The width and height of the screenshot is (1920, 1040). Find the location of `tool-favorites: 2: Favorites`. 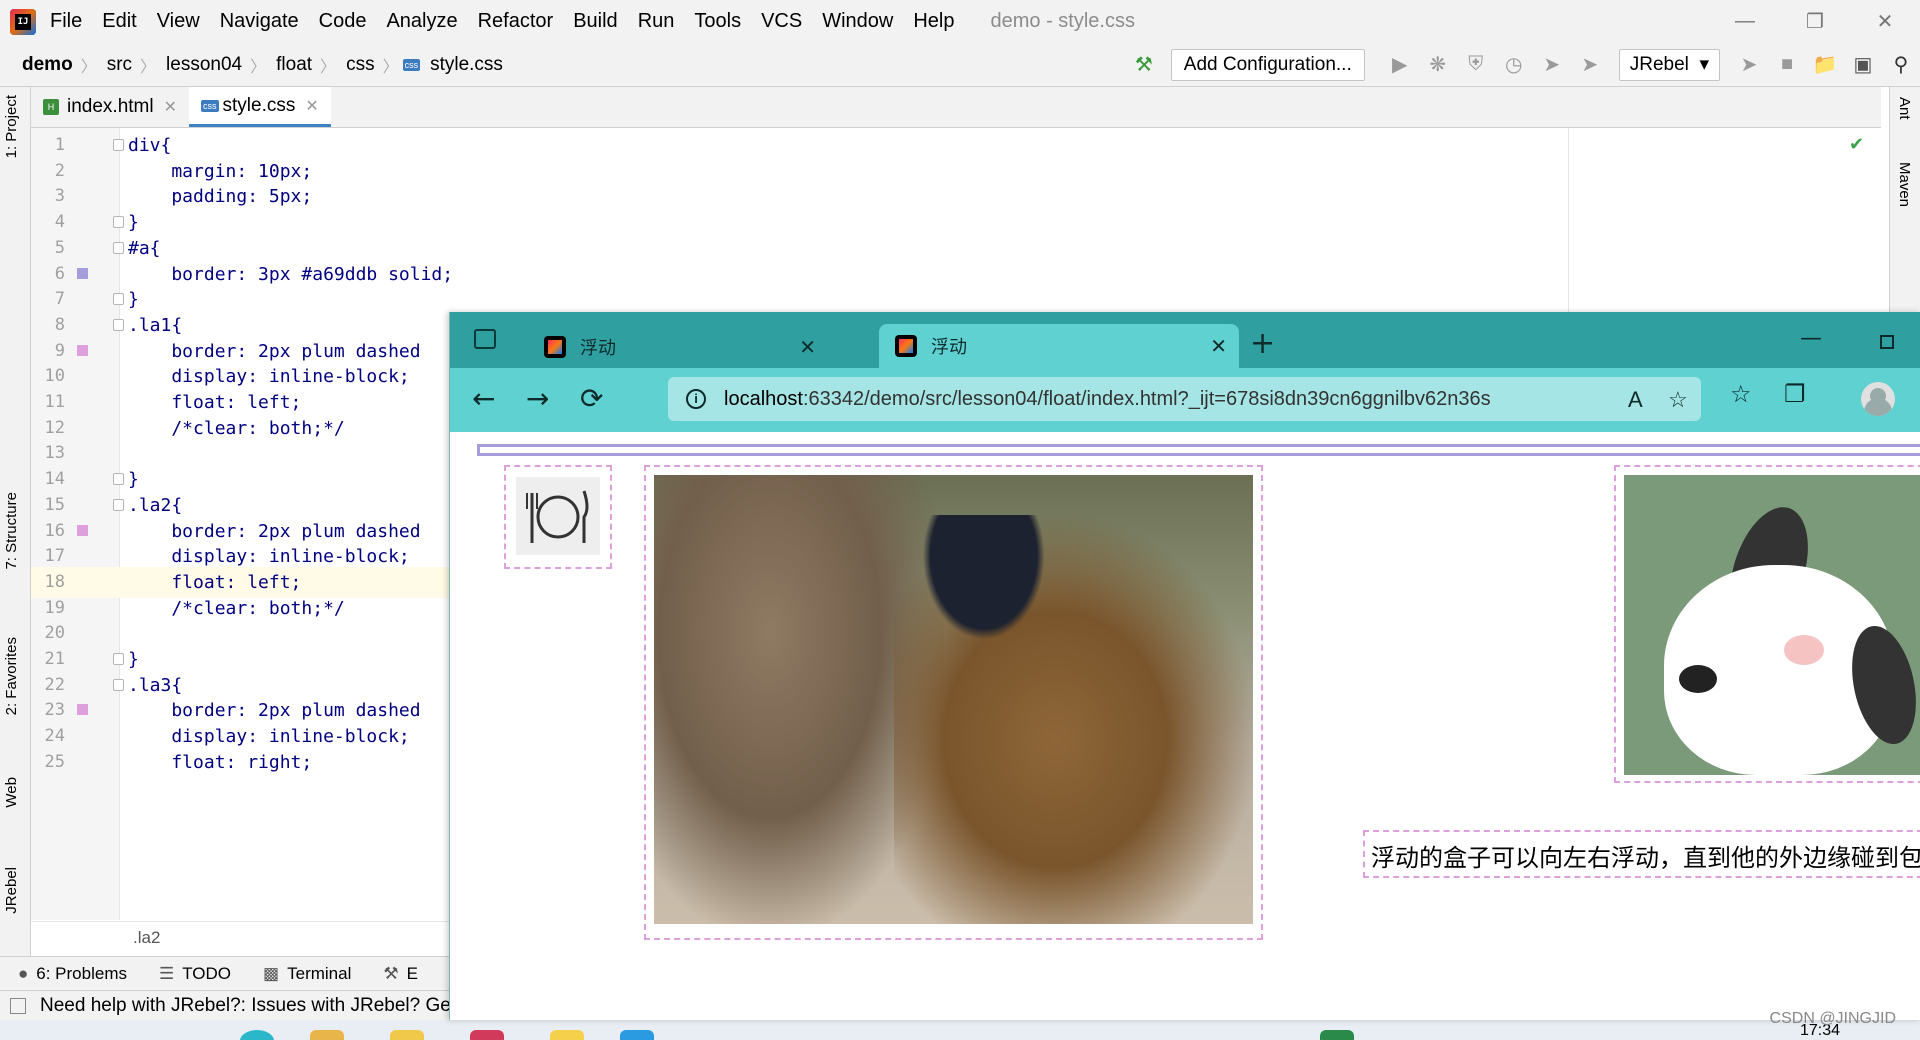

tool-favorites: 2: Favorites is located at coordinates (11, 676).